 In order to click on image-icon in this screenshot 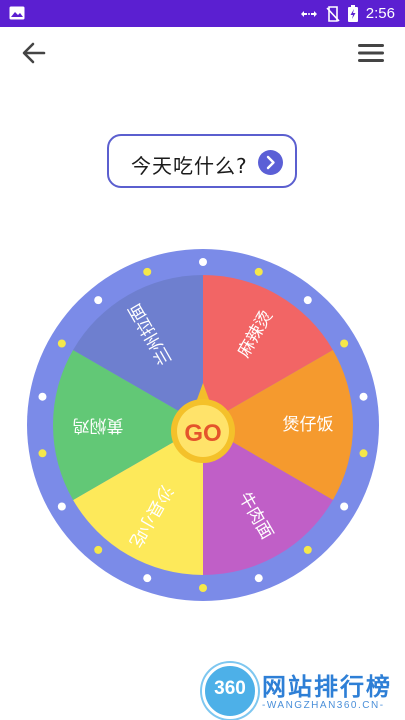, I will do `click(17, 13)`.